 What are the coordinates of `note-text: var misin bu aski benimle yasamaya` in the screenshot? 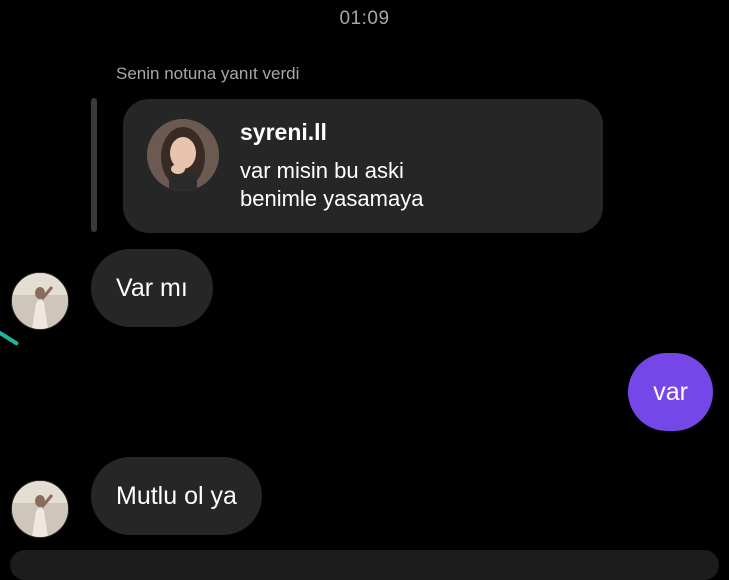 It's located at (332, 184).